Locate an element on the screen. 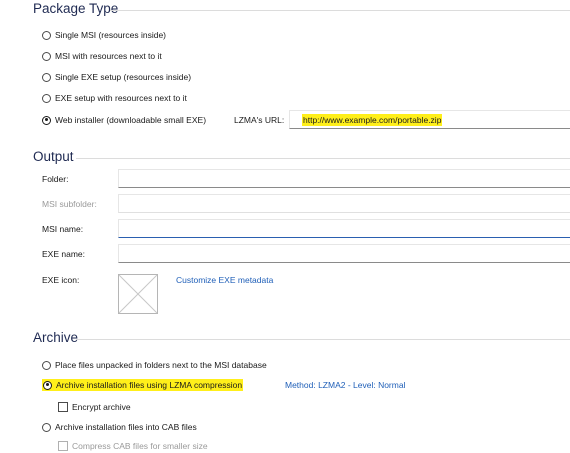 This screenshot has width=570, height=453. lzma-url-value: http://www.example.com/portable.zip is located at coordinates (372, 120).